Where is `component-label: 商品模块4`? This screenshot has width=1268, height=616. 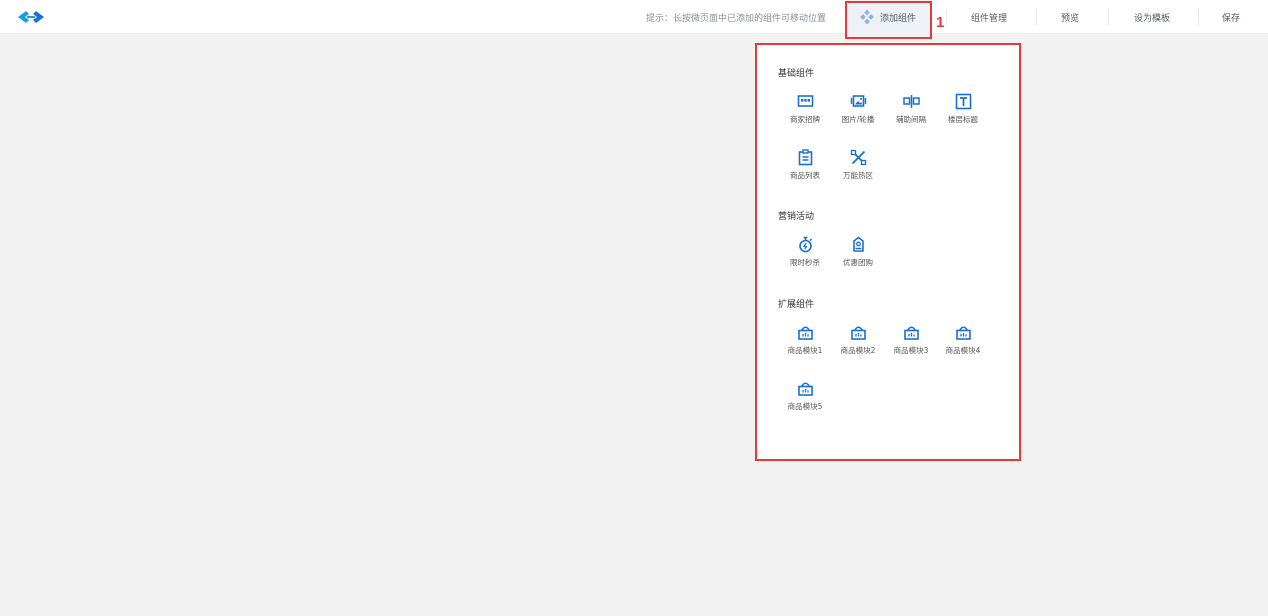
component-label: 商品模块4 is located at coordinates (963, 350).